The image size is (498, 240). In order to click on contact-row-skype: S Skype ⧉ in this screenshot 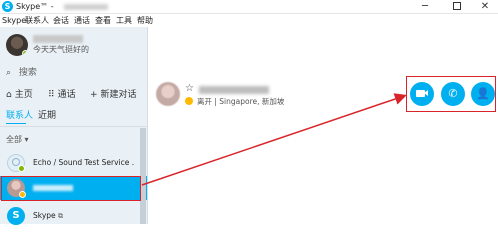, I will do `click(73, 216)`.